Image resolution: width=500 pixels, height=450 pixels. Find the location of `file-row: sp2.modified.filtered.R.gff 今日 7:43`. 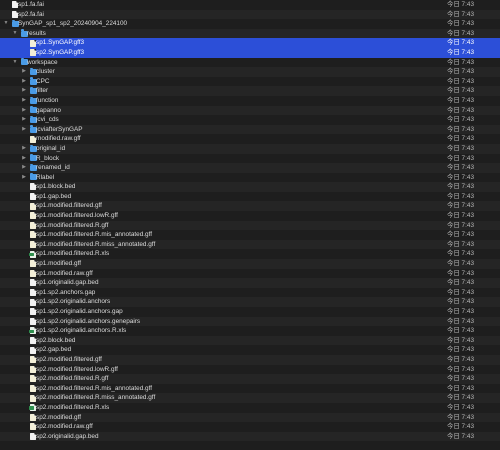

file-row: sp2.modified.filtered.R.gff 今日 7:43 is located at coordinates (250, 379).